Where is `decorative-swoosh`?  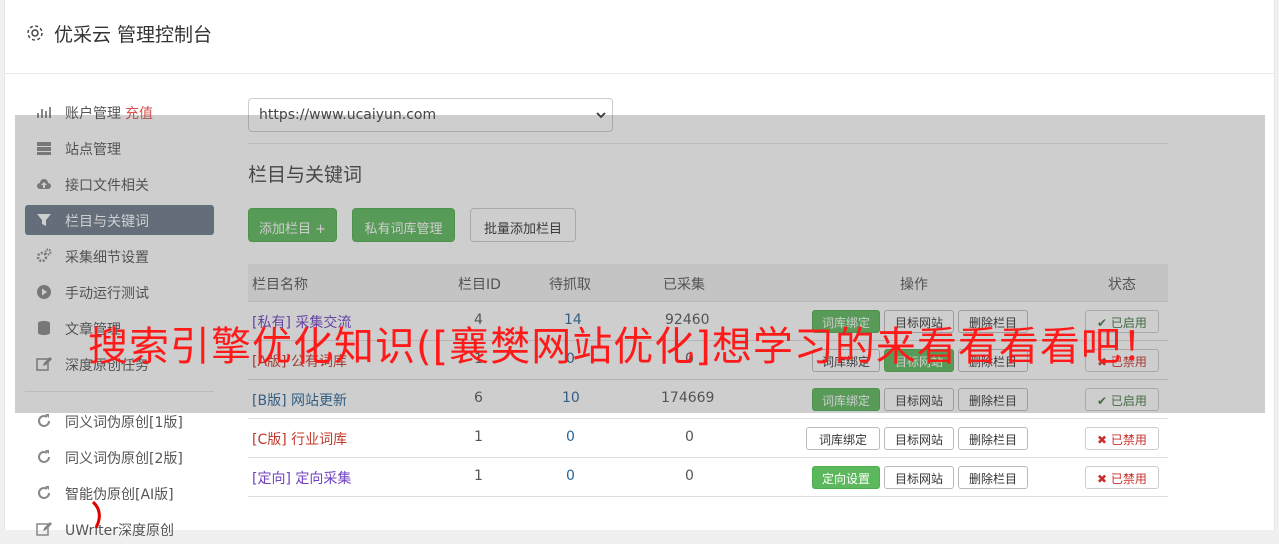
decorative-swoosh is located at coordinates (96, 514).